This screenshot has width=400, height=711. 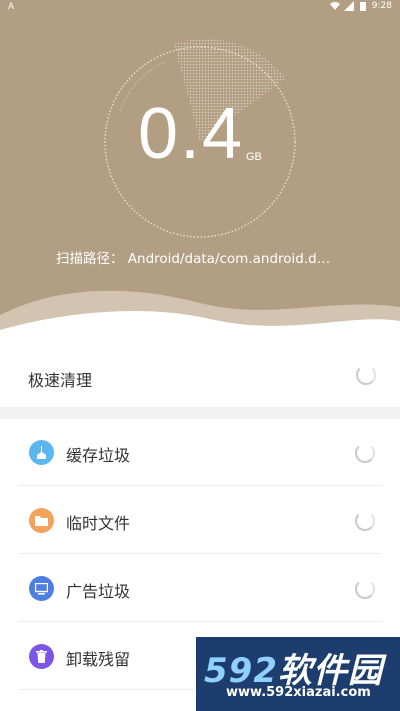 What do you see at coordinates (98, 659) in the screenshot?
I see `list-item-label: 卸载残留` at bounding box center [98, 659].